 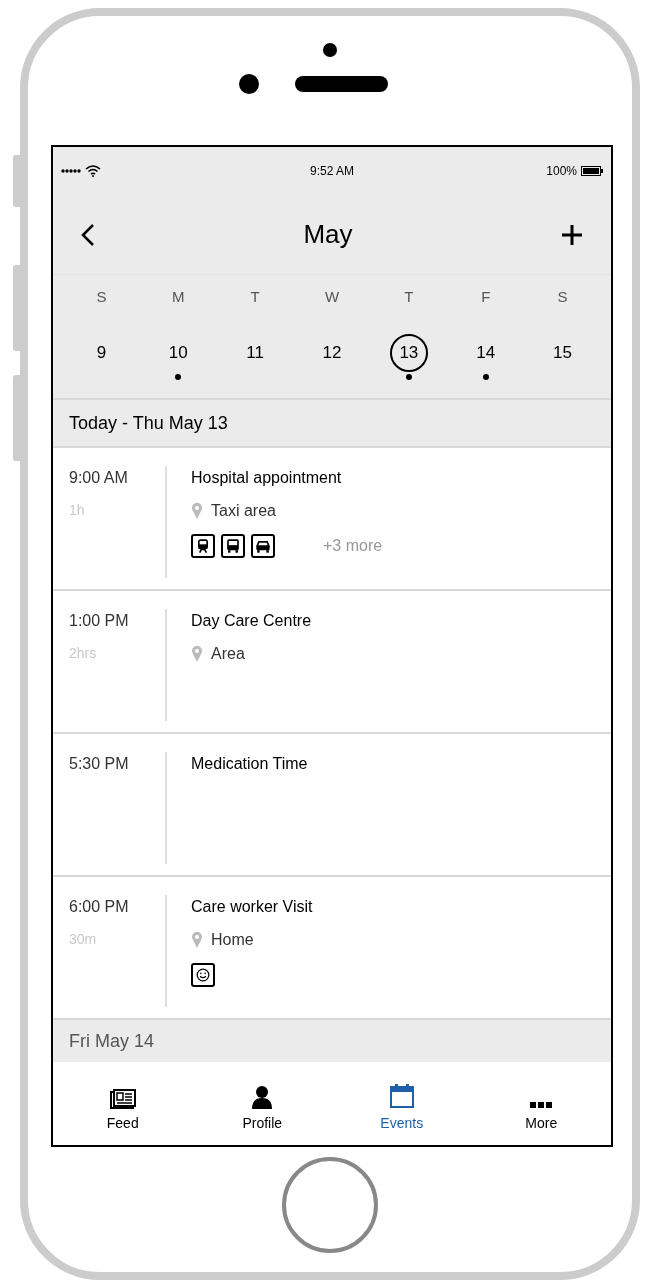 I want to click on more-icon, so click(x=541, y=1104).